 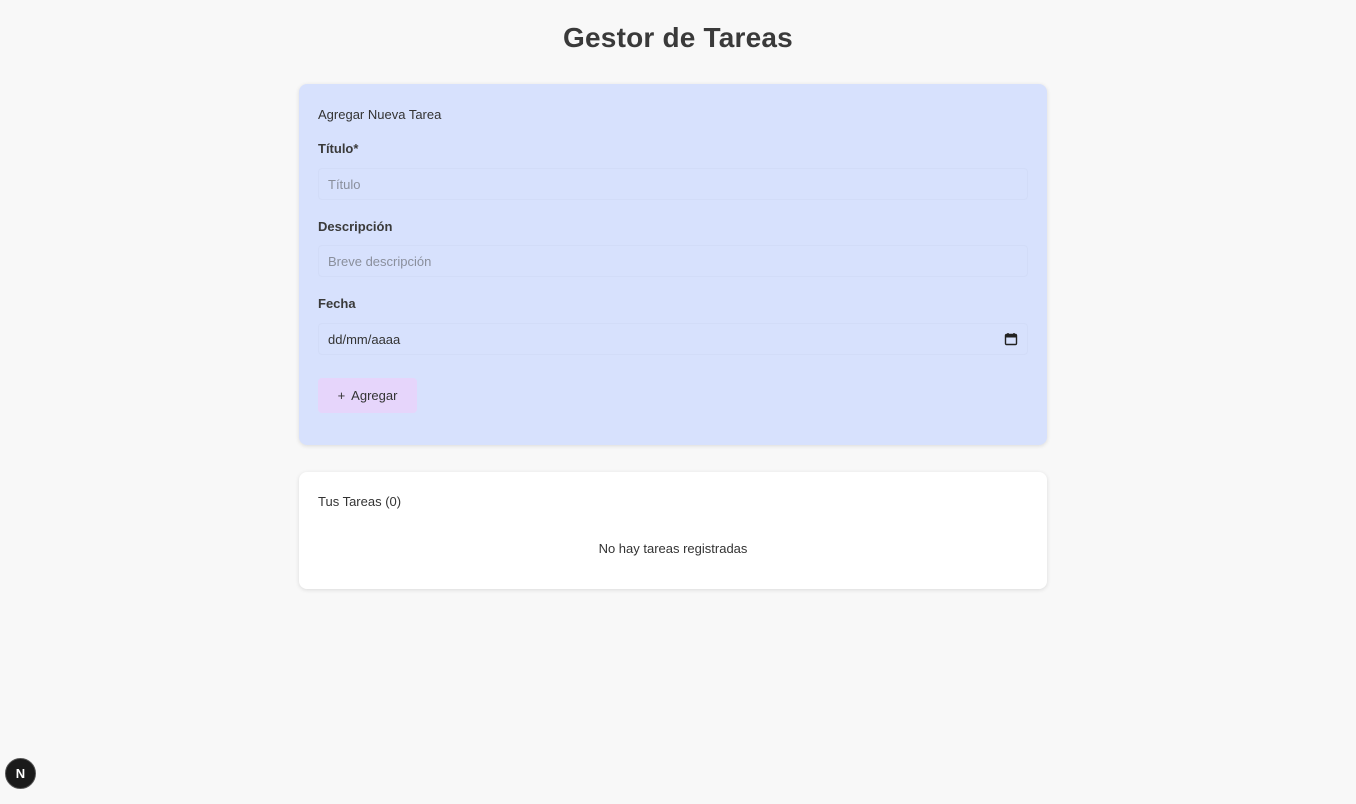 What do you see at coordinates (360, 501) in the screenshot?
I see `task-list-heading: Tus Tareas (0)` at bounding box center [360, 501].